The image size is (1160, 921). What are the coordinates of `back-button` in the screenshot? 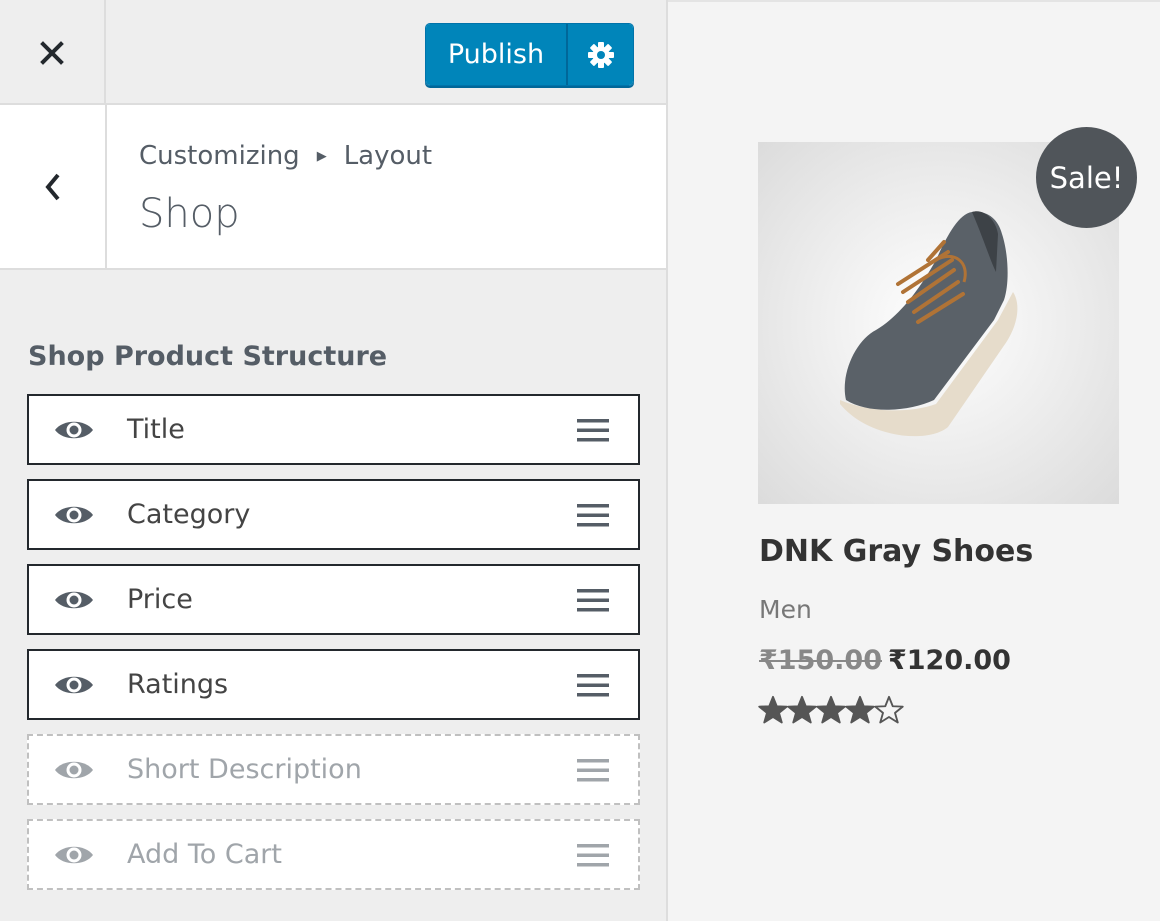 It's located at (53, 186).